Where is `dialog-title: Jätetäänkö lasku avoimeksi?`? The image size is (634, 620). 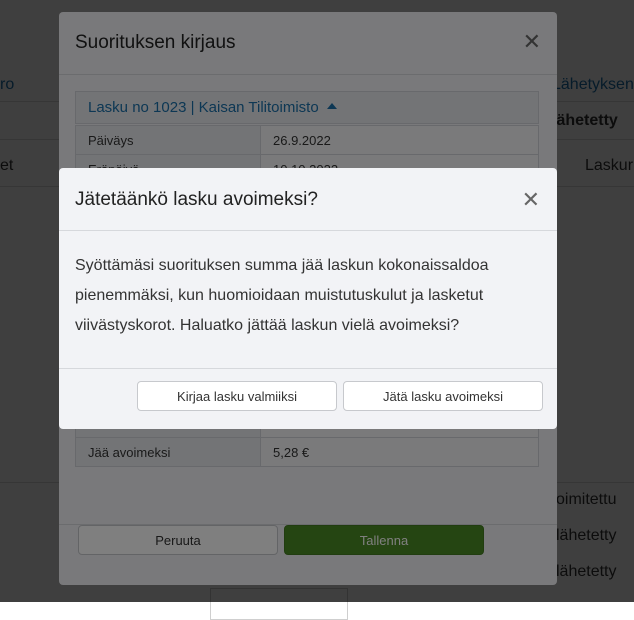 dialog-title: Jätetäänkö lasku avoimeksi? is located at coordinates (196, 199).